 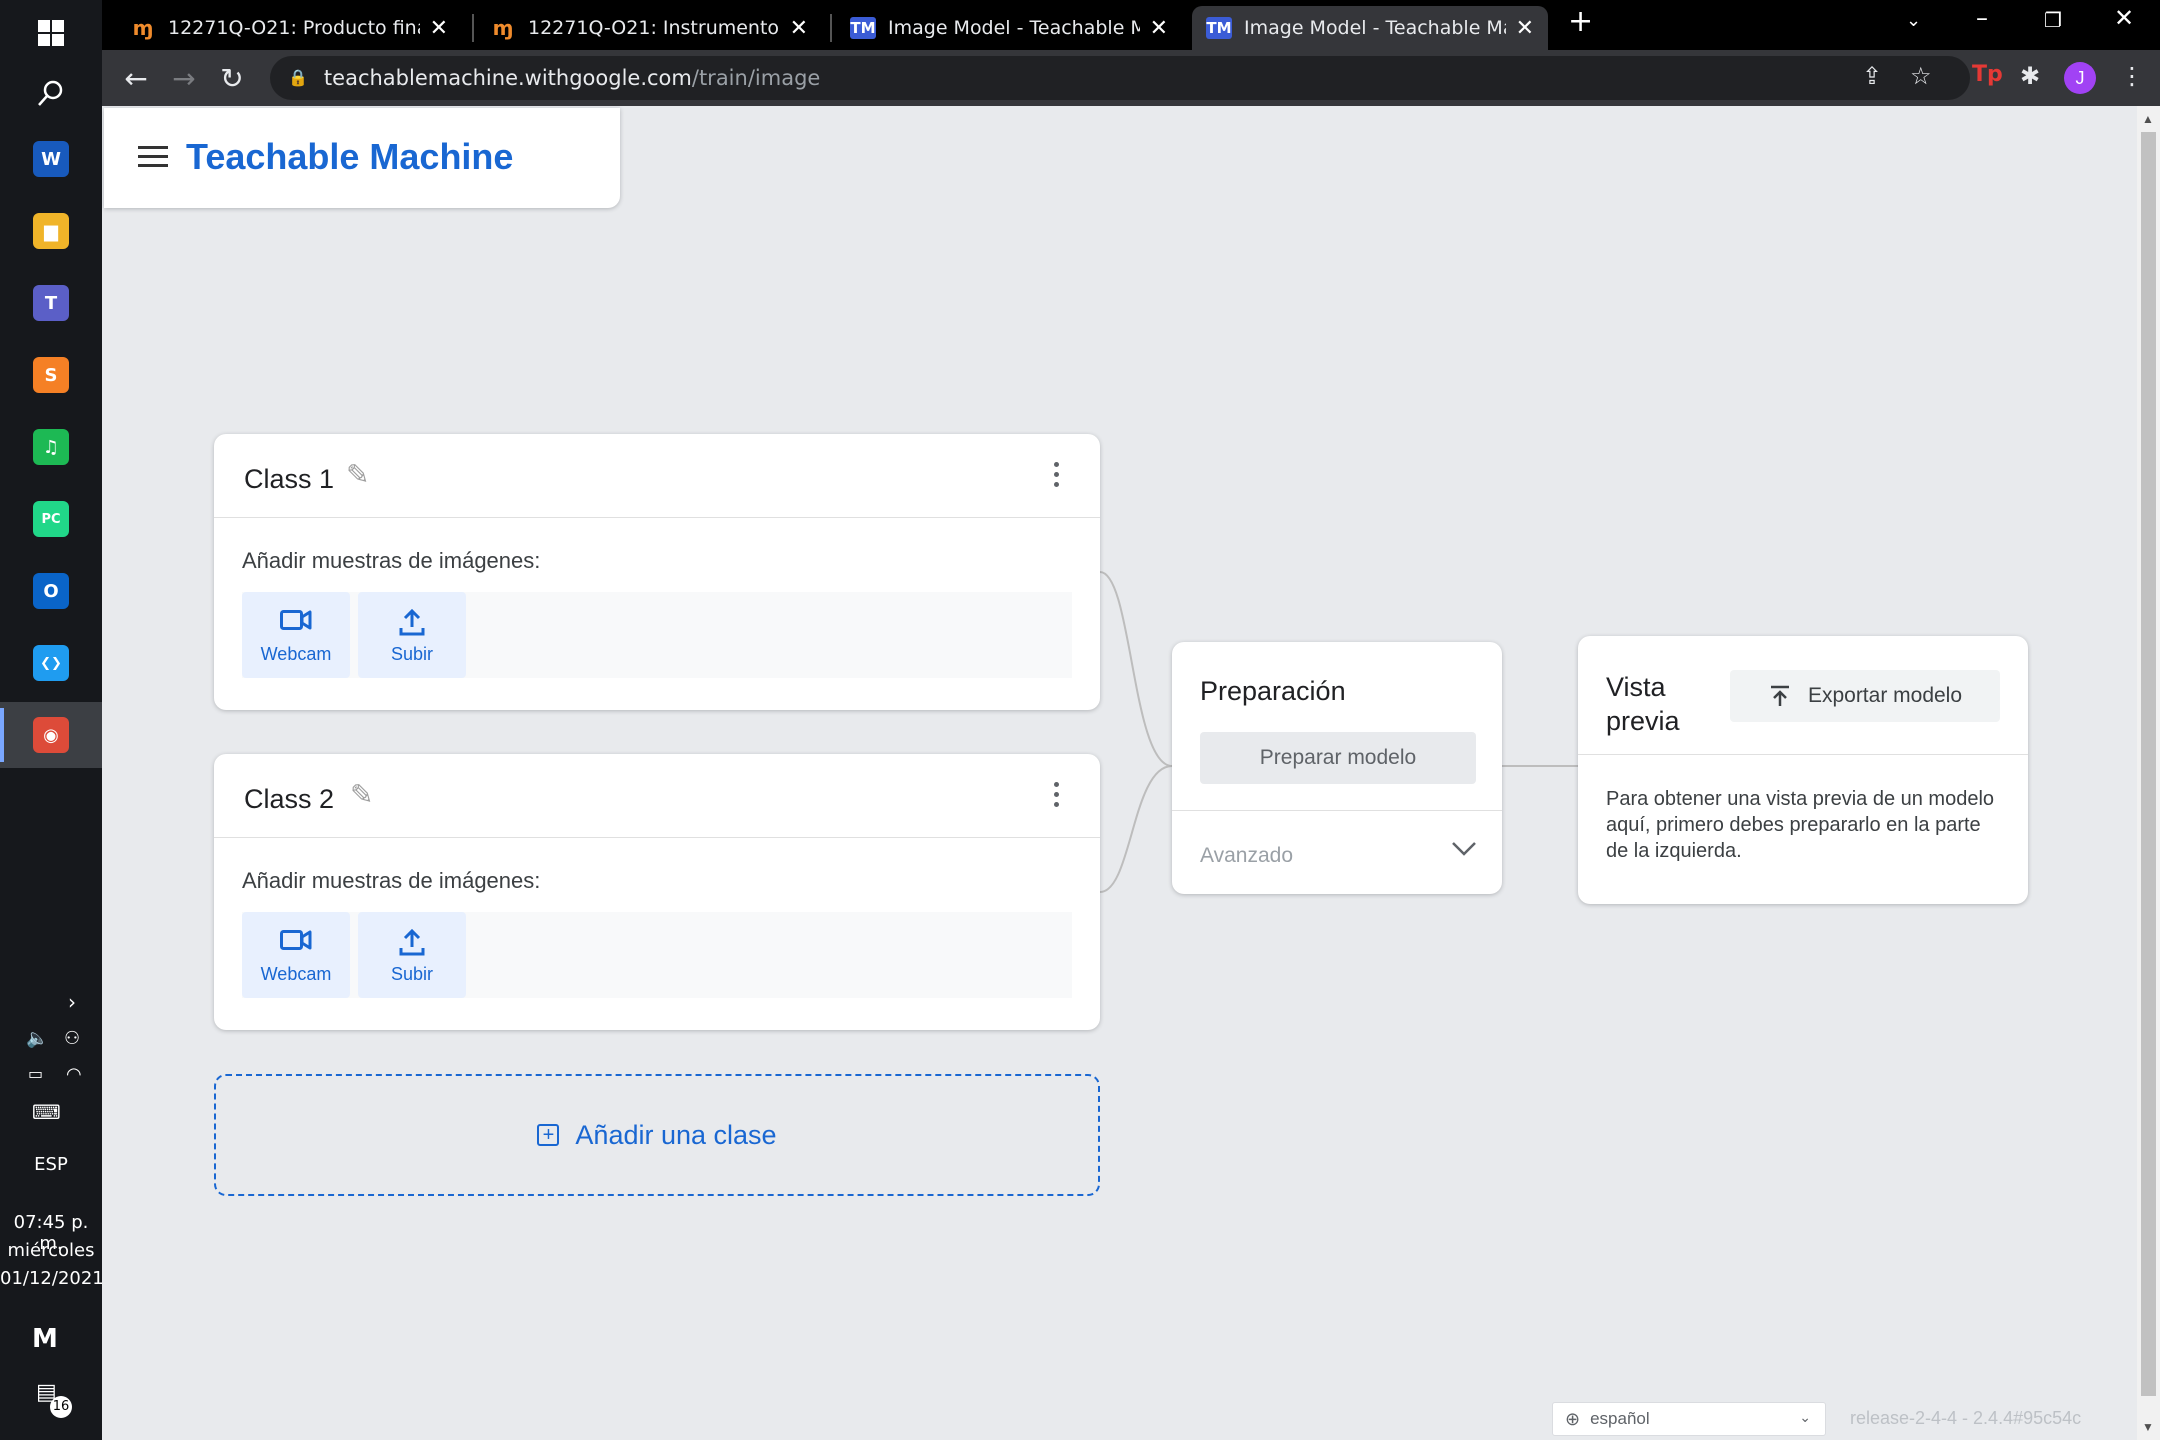 What do you see at coordinates (153, 159) in the screenshot?
I see `hamburger-menu-icon` at bounding box center [153, 159].